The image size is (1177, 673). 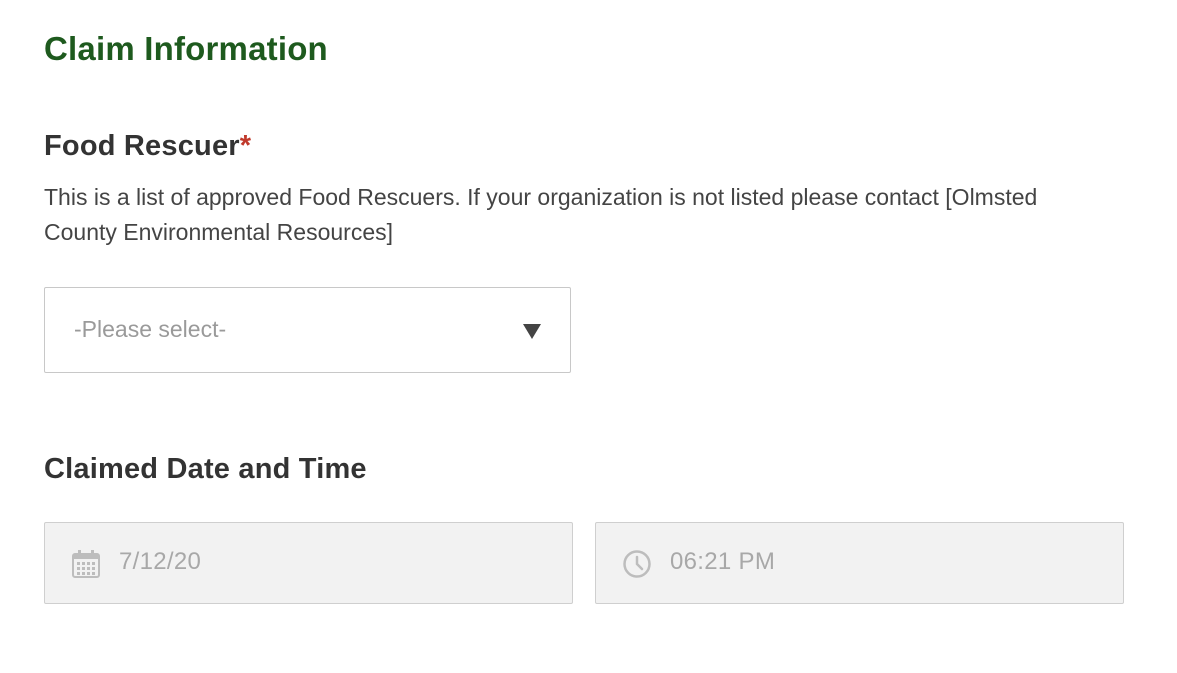 I want to click on food-rescuer-label: Food Rescuer*, so click(x=147, y=146).